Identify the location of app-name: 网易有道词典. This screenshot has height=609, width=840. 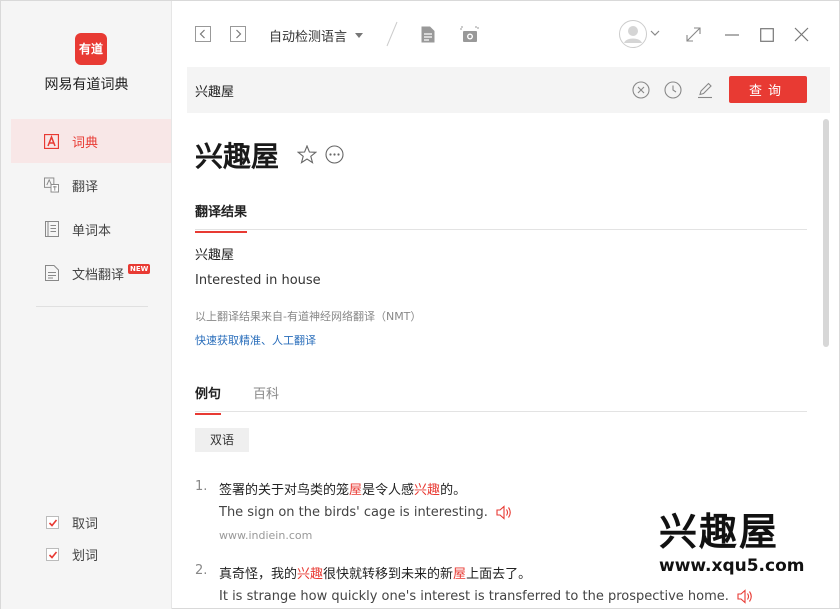
(86, 85).